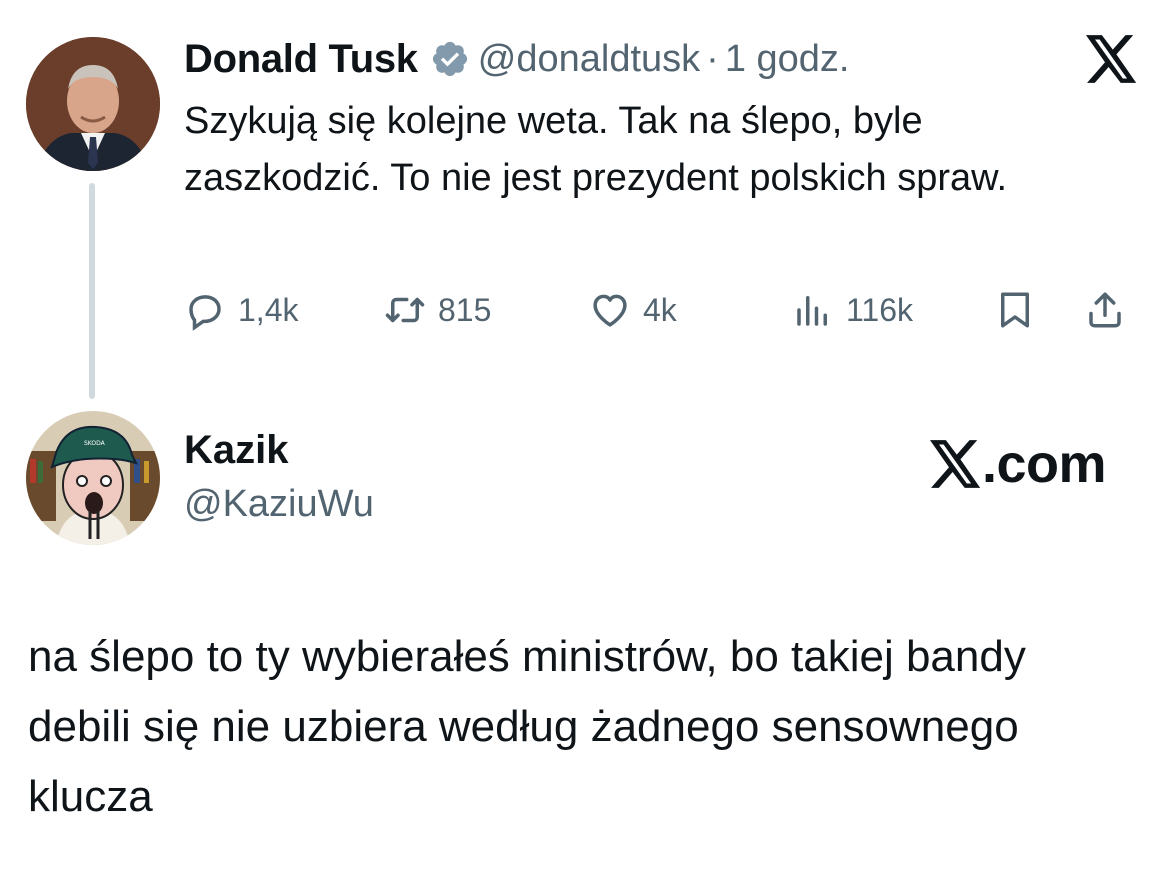 The height and width of the screenshot is (885, 1170). I want to click on reply-icon, so click(205, 313).